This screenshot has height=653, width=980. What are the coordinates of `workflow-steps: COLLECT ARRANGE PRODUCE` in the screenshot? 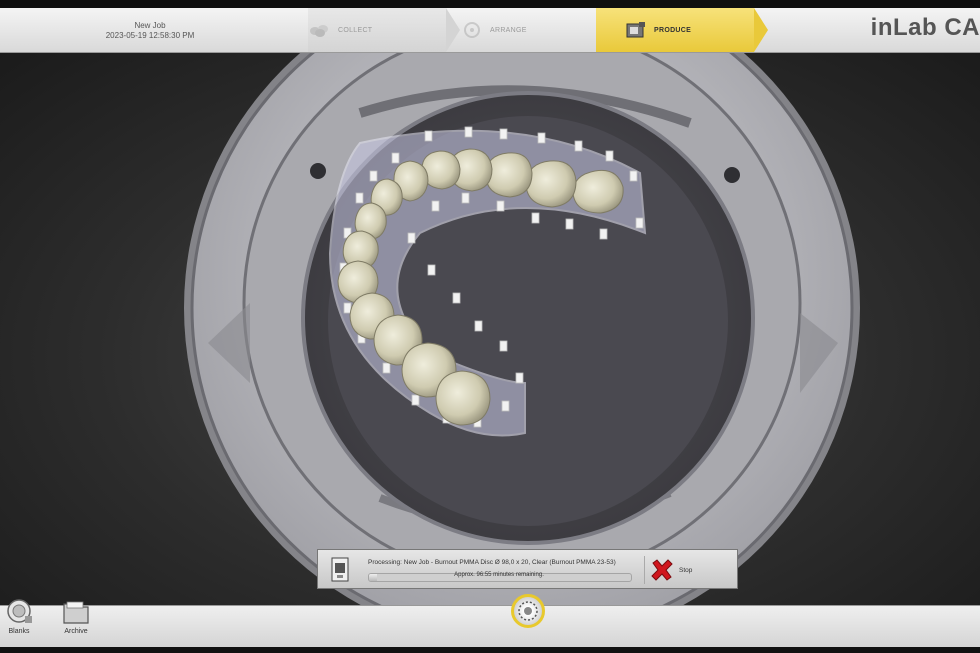 It's located at (534, 30).